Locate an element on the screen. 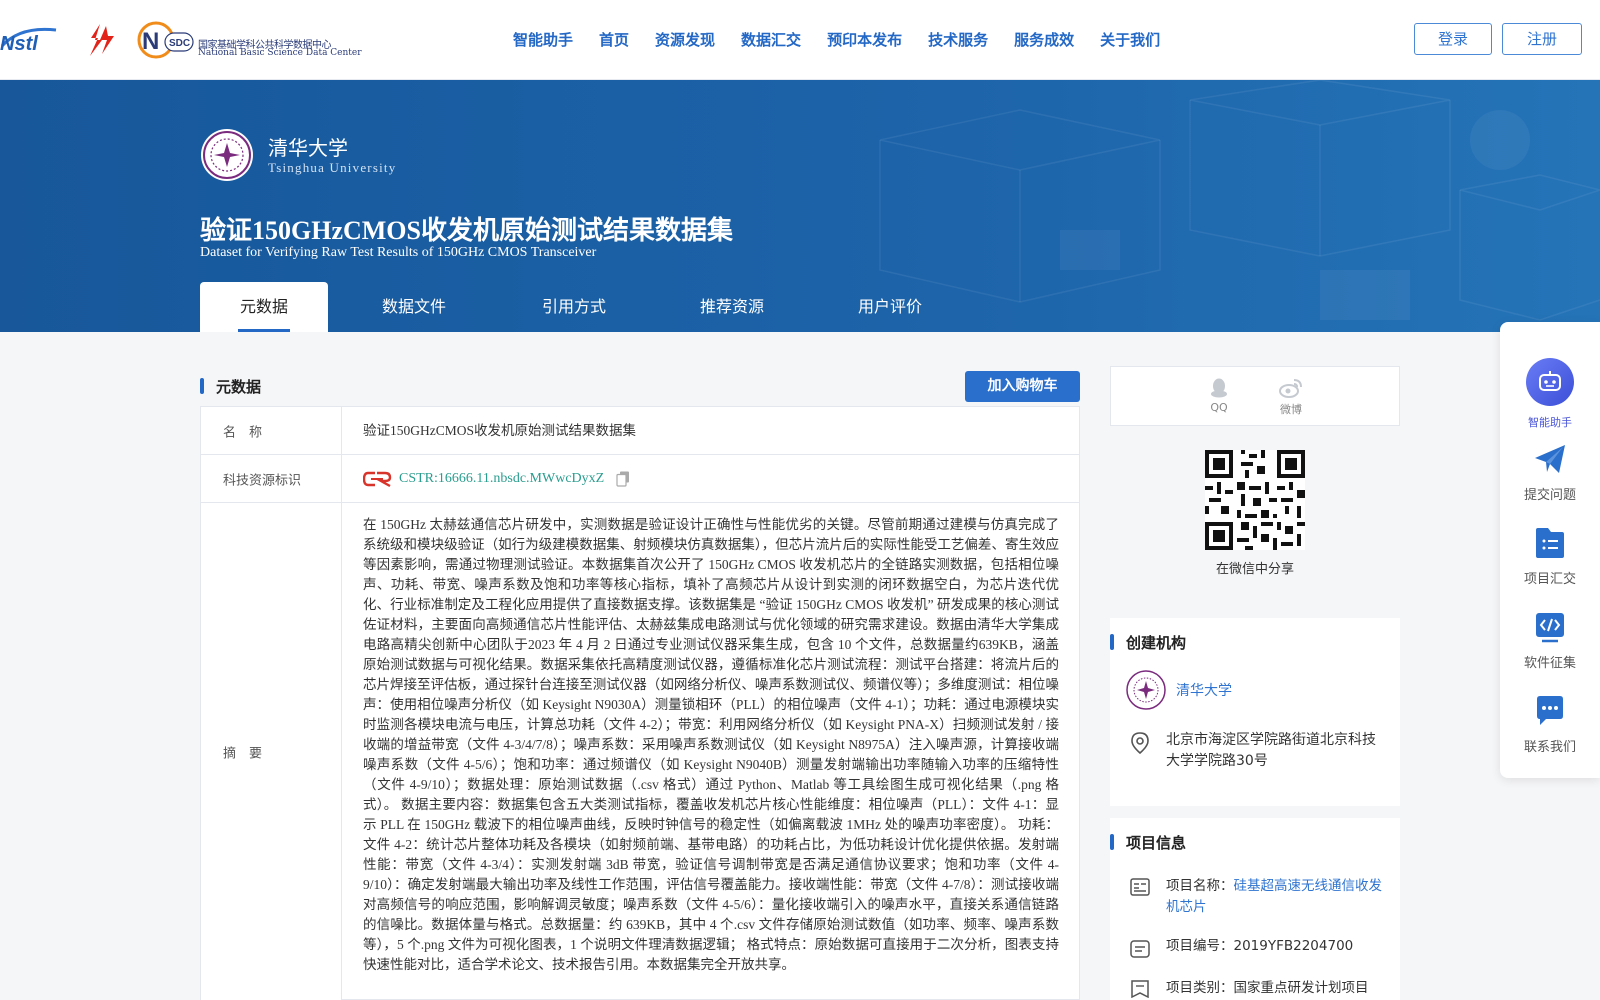 This screenshot has width=1600, height=1000. cas-logo is located at coordinates (100, 40).